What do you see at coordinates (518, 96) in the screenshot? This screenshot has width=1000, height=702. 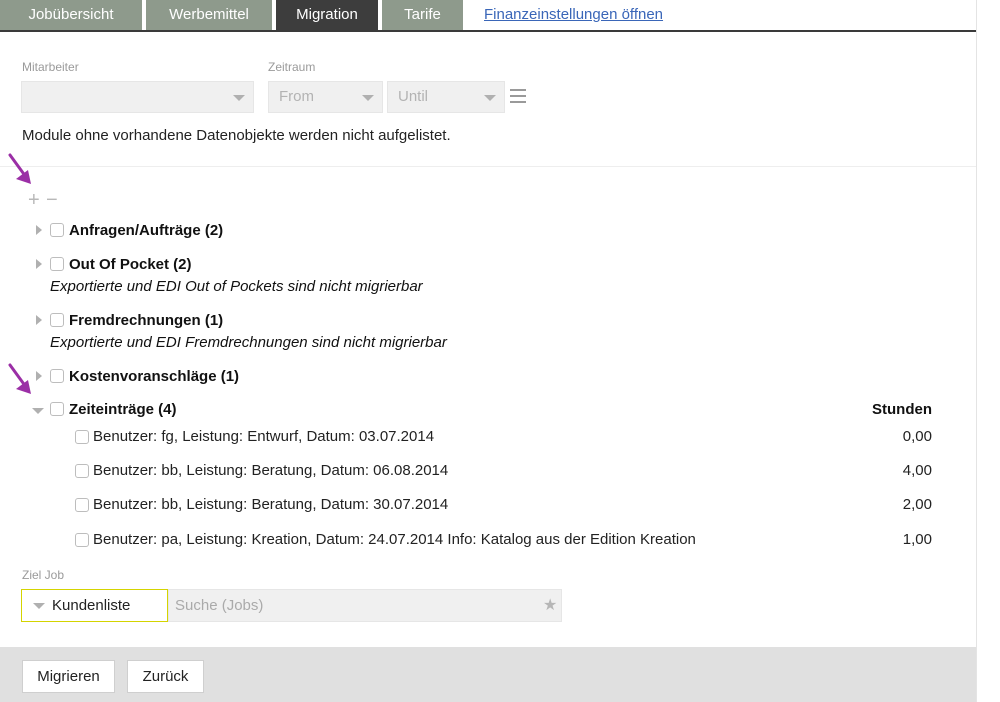 I see `menu-icon` at bounding box center [518, 96].